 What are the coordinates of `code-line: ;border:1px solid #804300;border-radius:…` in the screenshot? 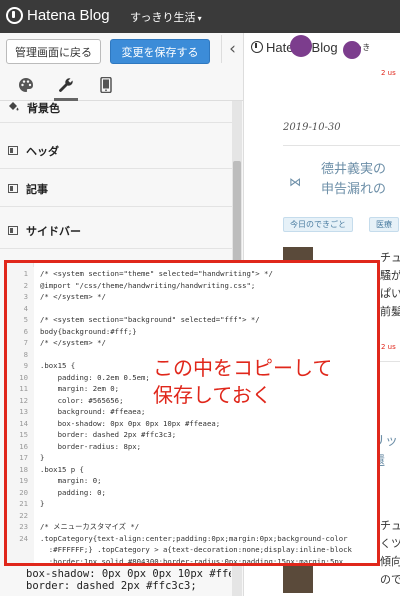 It's located at (192, 560).